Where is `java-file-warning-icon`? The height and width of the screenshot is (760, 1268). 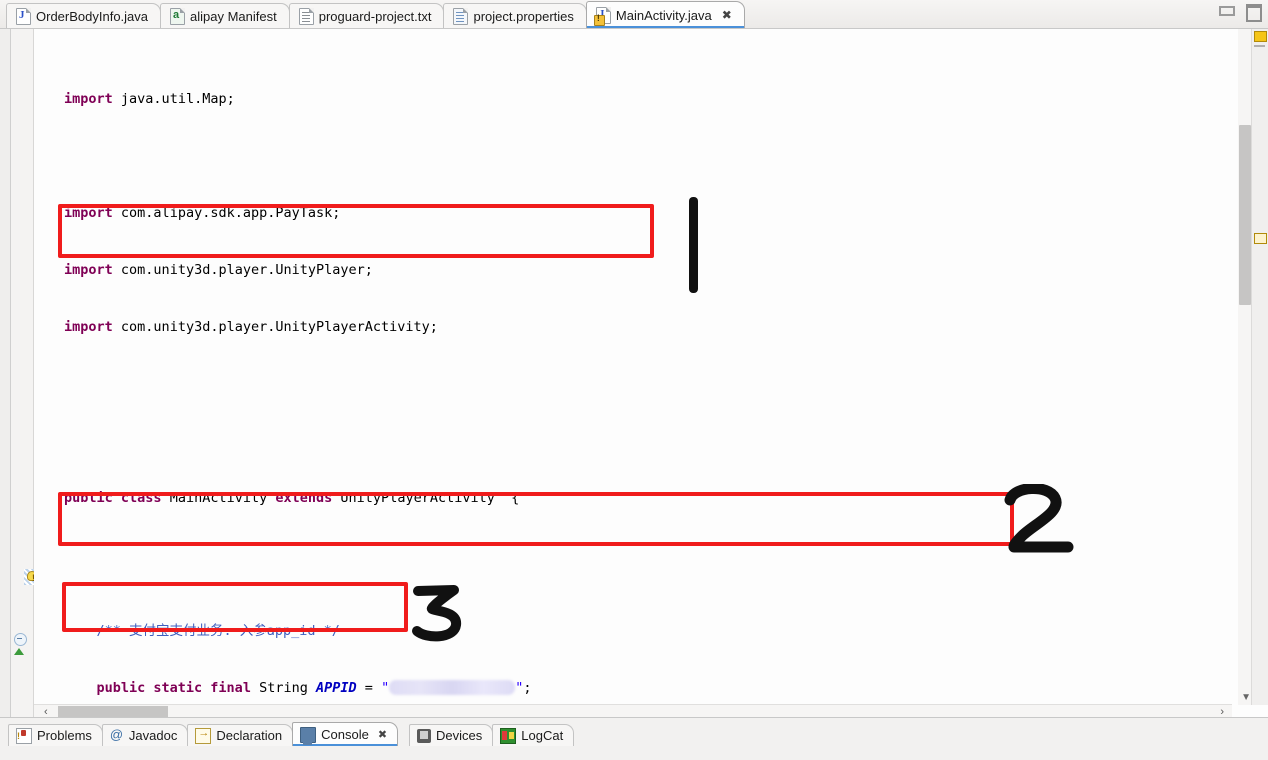 java-file-warning-icon is located at coordinates (602, 16).